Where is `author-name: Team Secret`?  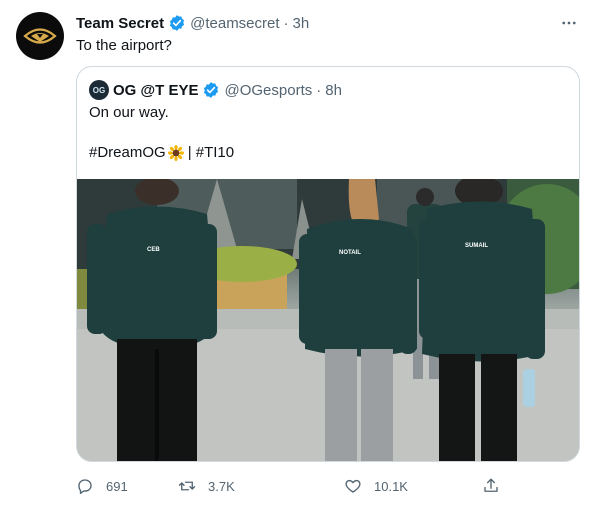 author-name: Team Secret is located at coordinates (120, 23).